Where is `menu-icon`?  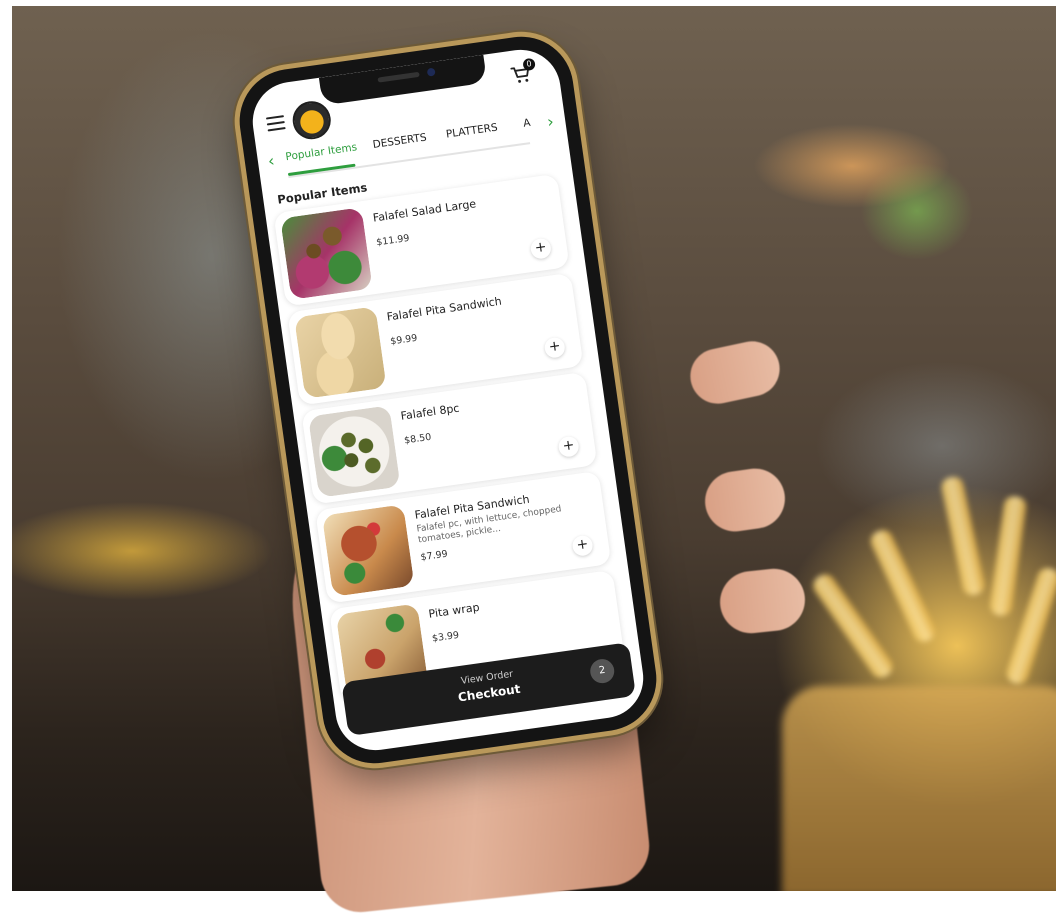 menu-icon is located at coordinates (275, 123).